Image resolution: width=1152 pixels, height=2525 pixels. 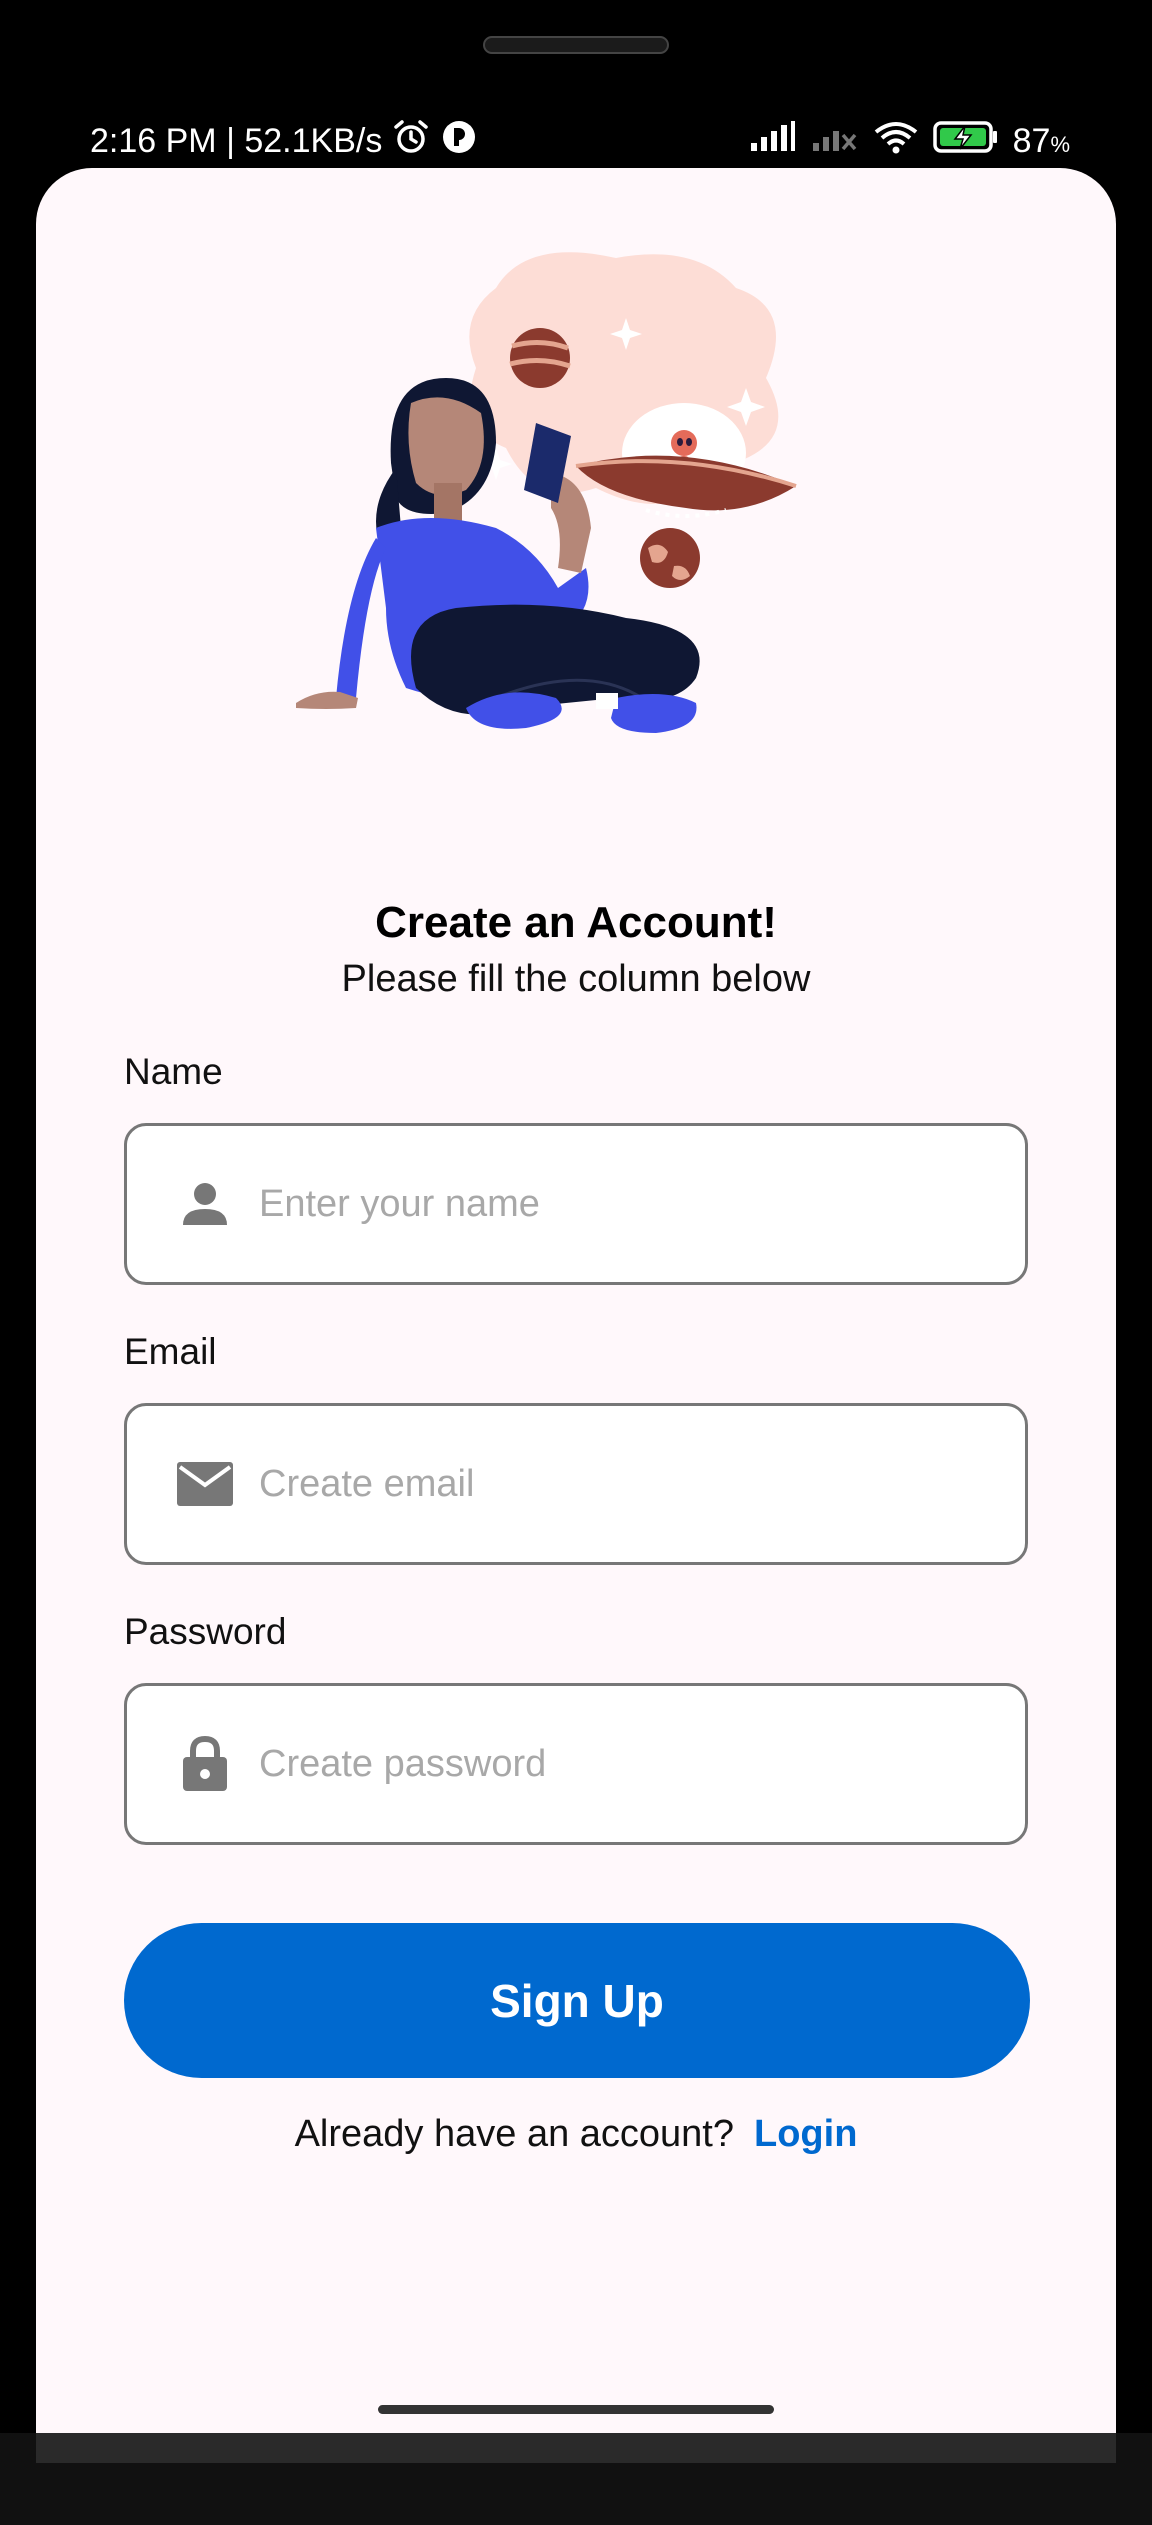 I want to click on email-input, so click(x=629, y=1484).